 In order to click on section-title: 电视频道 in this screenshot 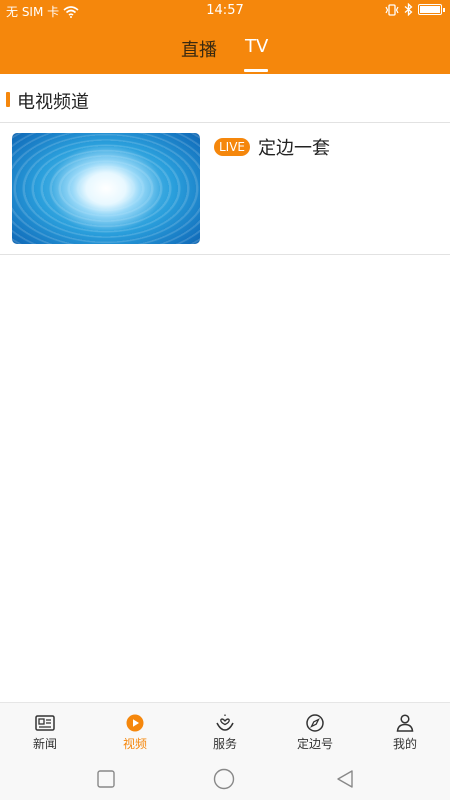, I will do `click(53, 102)`.